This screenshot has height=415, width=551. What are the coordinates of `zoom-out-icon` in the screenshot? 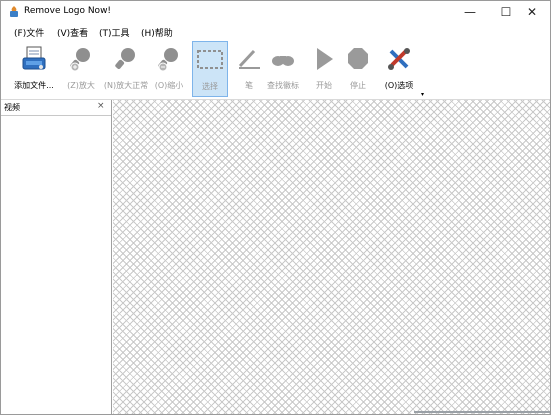 It's located at (169, 59).